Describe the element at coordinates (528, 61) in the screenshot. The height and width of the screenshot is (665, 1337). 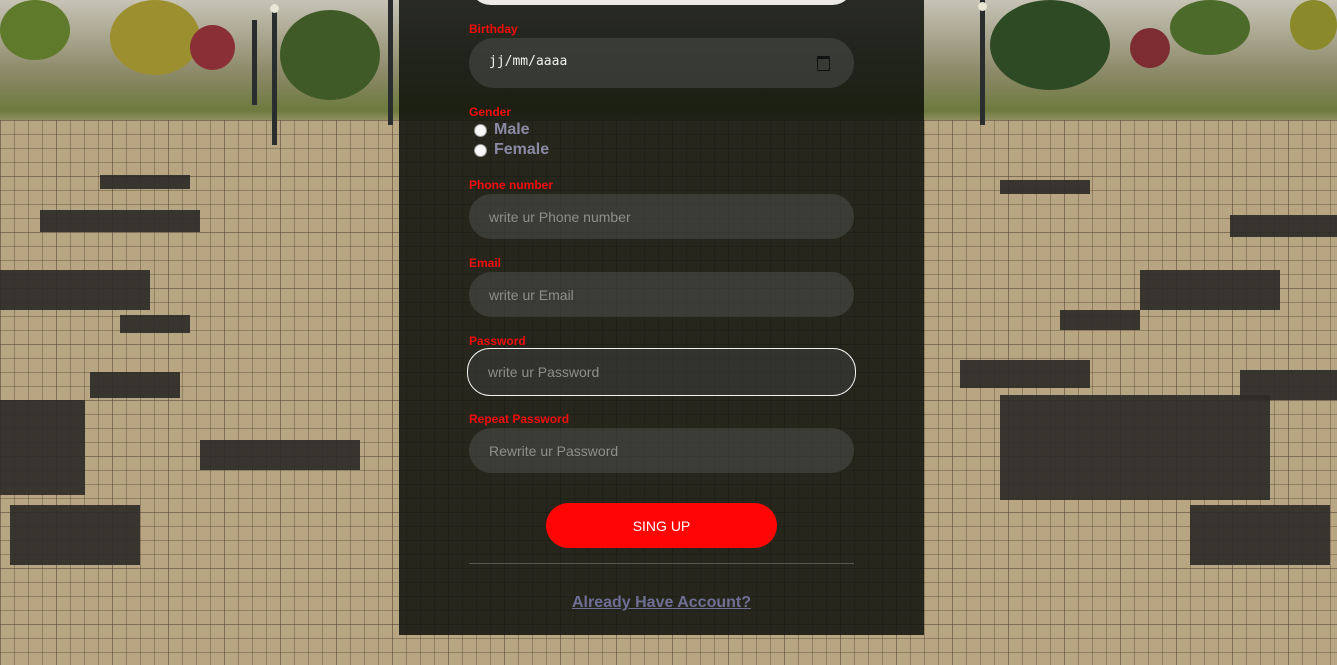
I see `birthday-value: jj/mm/aaaa` at that location.